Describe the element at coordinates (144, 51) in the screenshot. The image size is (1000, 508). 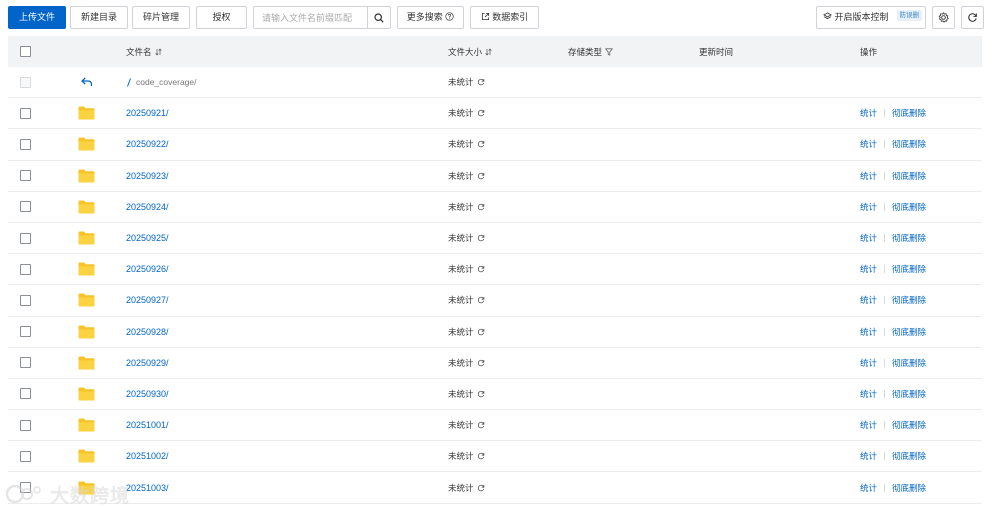
I see `header-name: 文件名` at that location.